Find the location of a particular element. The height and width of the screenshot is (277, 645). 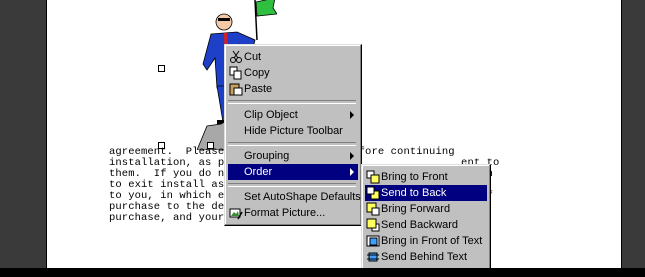

bring-to-front-icon is located at coordinates (373, 177).